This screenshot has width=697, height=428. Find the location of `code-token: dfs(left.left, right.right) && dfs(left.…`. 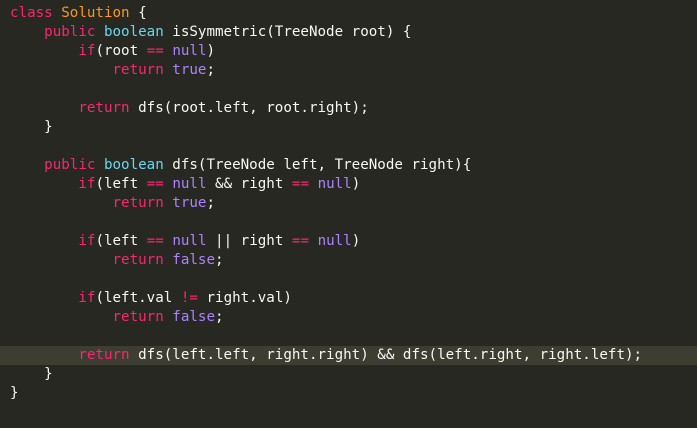

code-token: dfs(left.left, right.right) && dfs(left.… is located at coordinates (390, 355).